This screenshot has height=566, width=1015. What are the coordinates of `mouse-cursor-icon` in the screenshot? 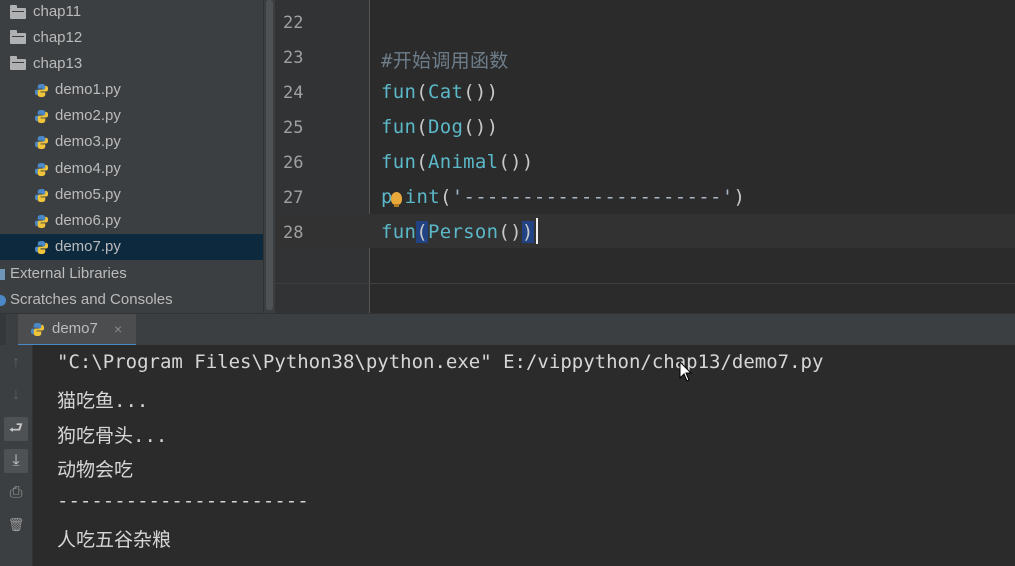 It's located at (686, 371).